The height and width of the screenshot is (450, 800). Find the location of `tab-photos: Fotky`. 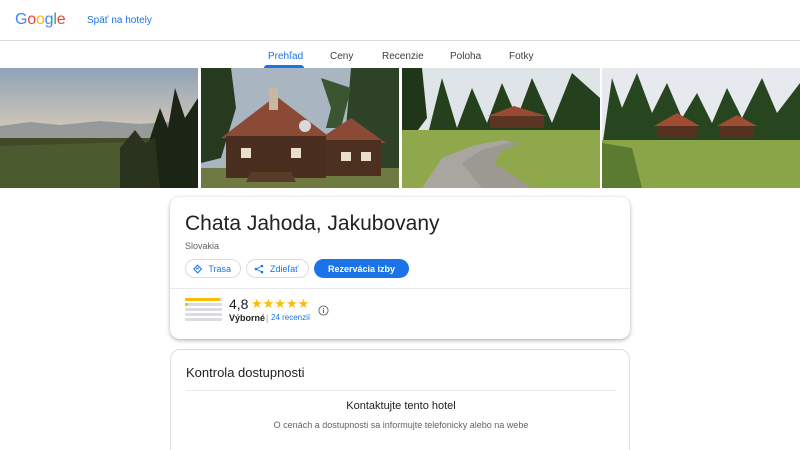

tab-photos: Fotky is located at coordinates (521, 56).